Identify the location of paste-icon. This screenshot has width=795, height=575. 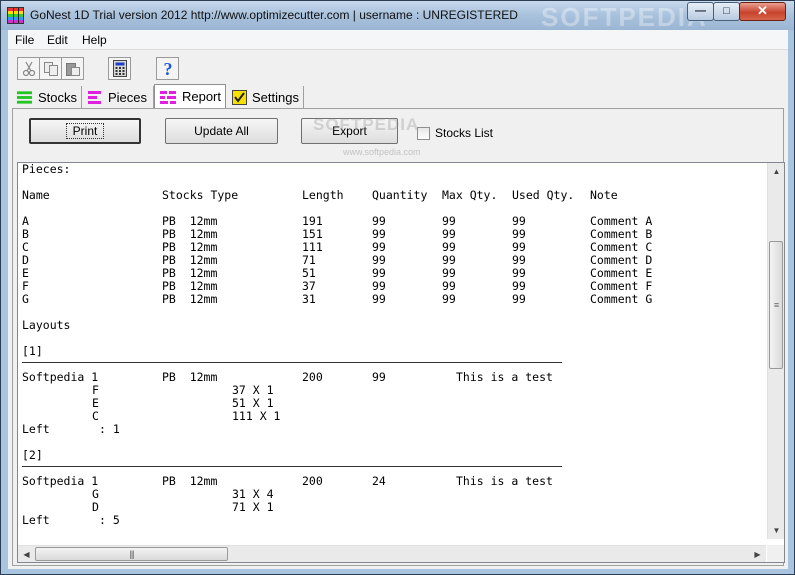
(72, 69).